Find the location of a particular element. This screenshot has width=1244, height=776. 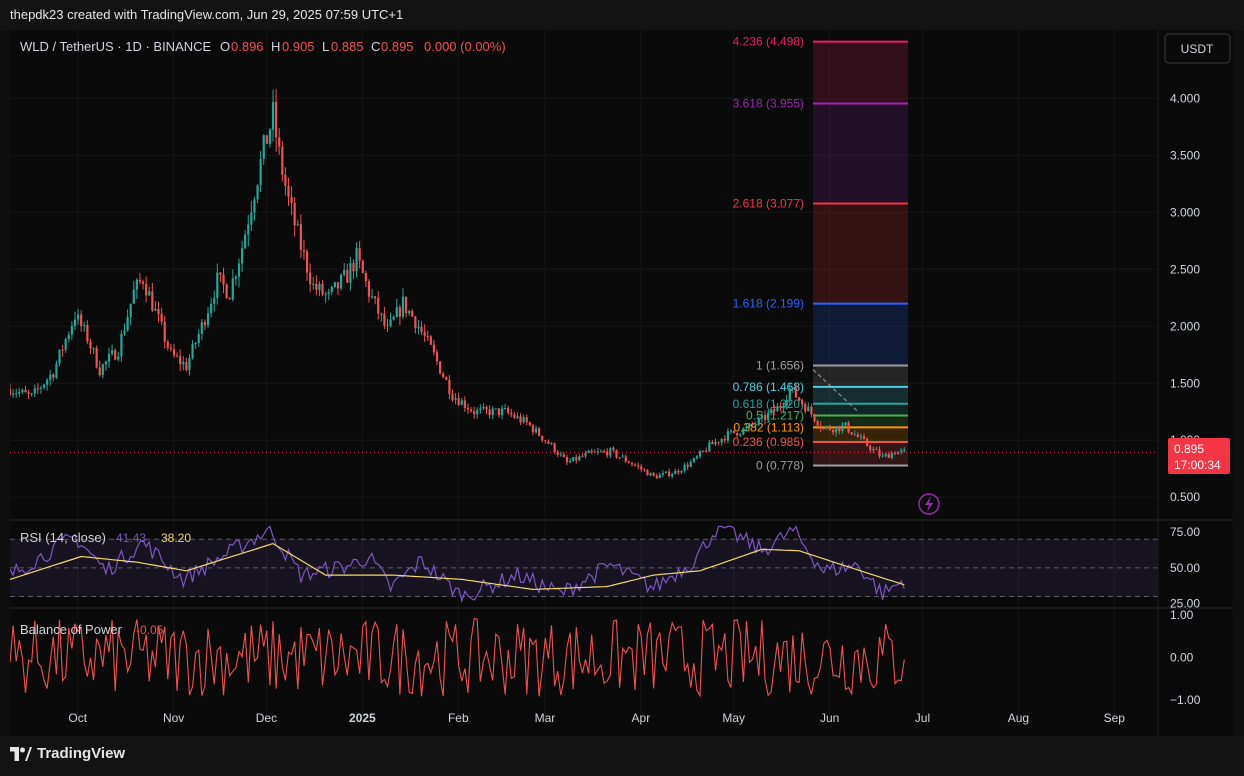

time-tick-label: 2025 is located at coordinates (362, 718).